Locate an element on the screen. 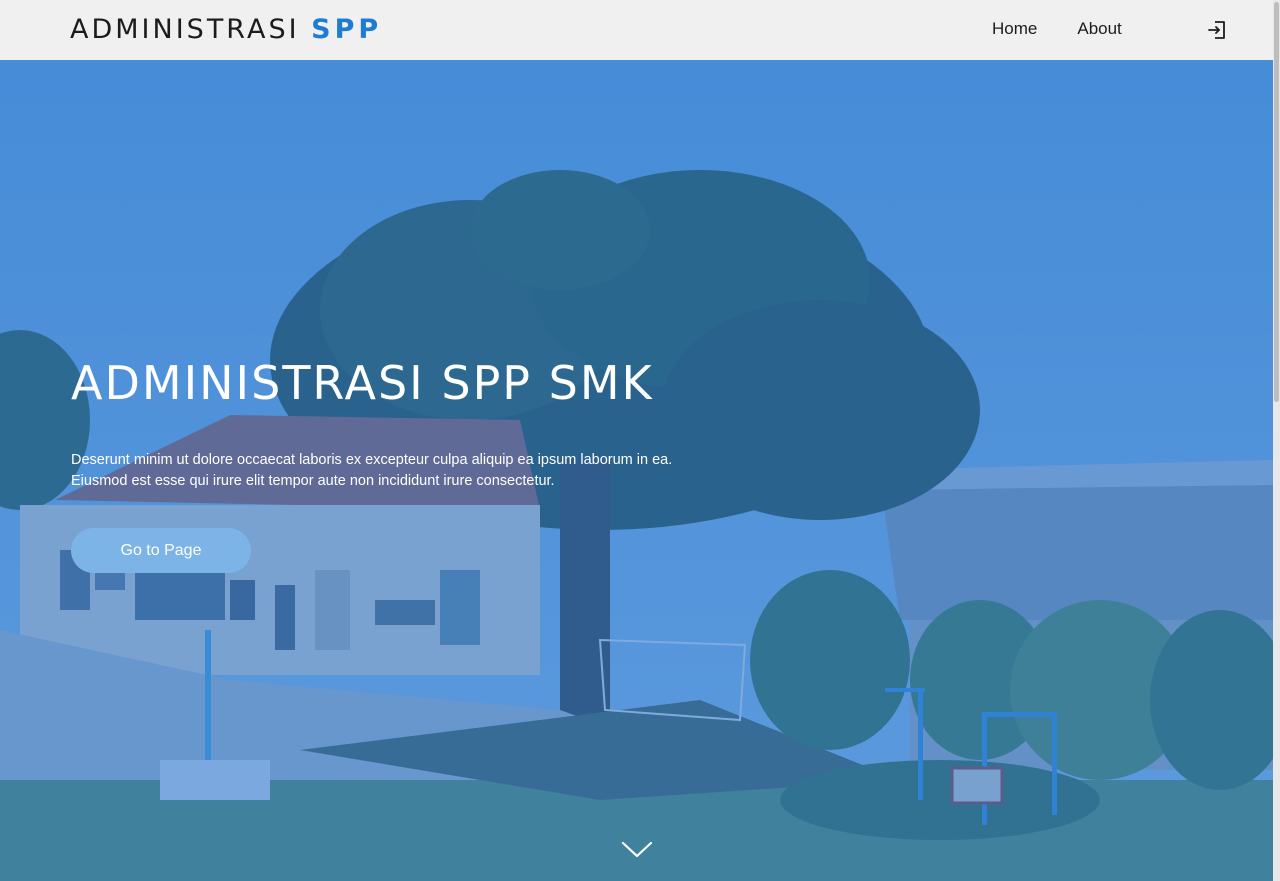 Image resolution: width=1280 pixels, height=881 pixels. login-icon is located at coordinates (1216, 30).